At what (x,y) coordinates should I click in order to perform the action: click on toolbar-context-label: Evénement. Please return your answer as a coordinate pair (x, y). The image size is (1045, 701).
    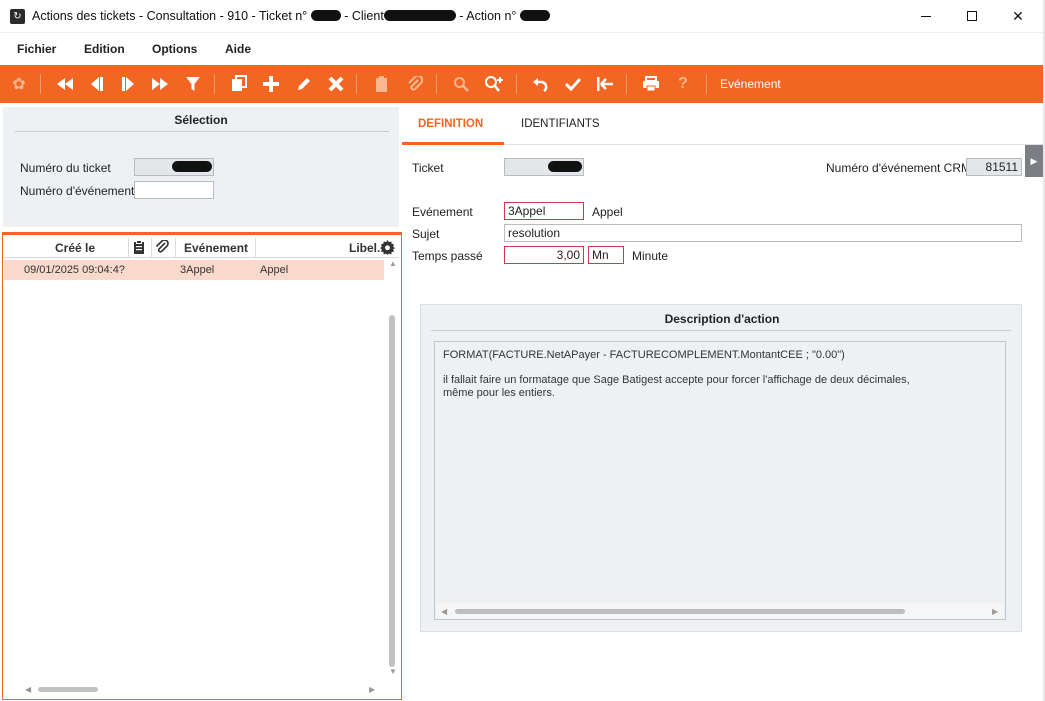
    Looking at the image, I should click on (750, 84).